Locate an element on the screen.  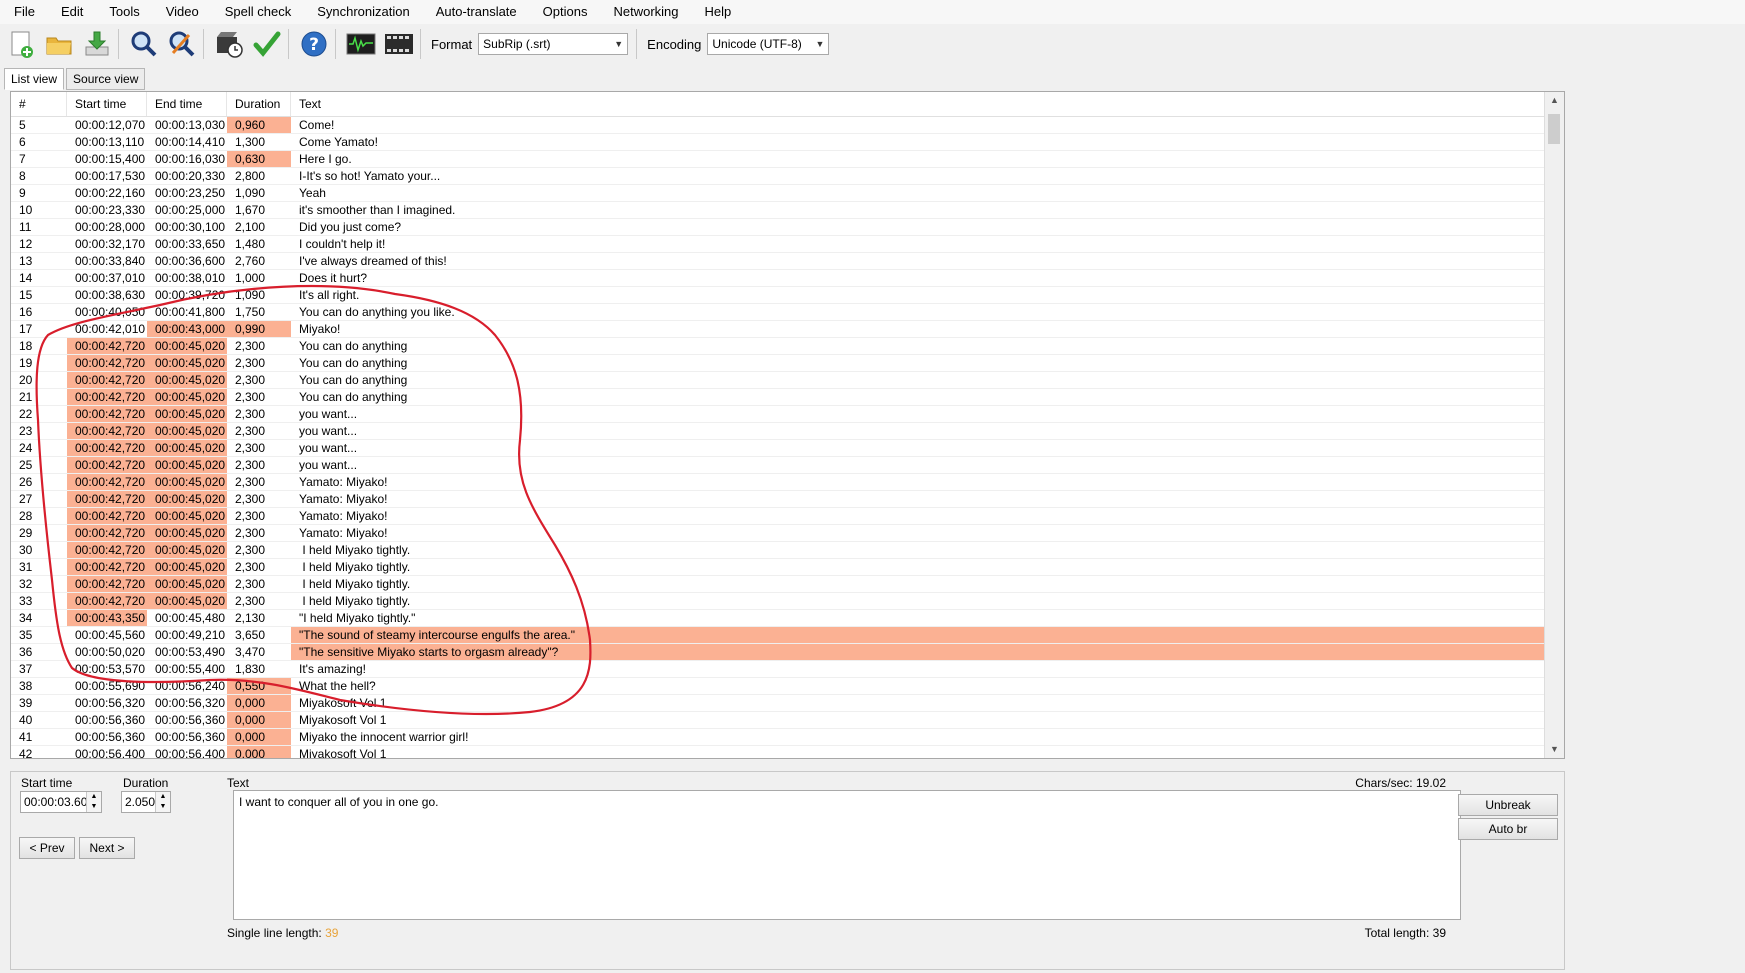
table-row: 7 00:00:15,400 00:00:16,030 0,630 Here I go. is located at coordinates (778, 159).